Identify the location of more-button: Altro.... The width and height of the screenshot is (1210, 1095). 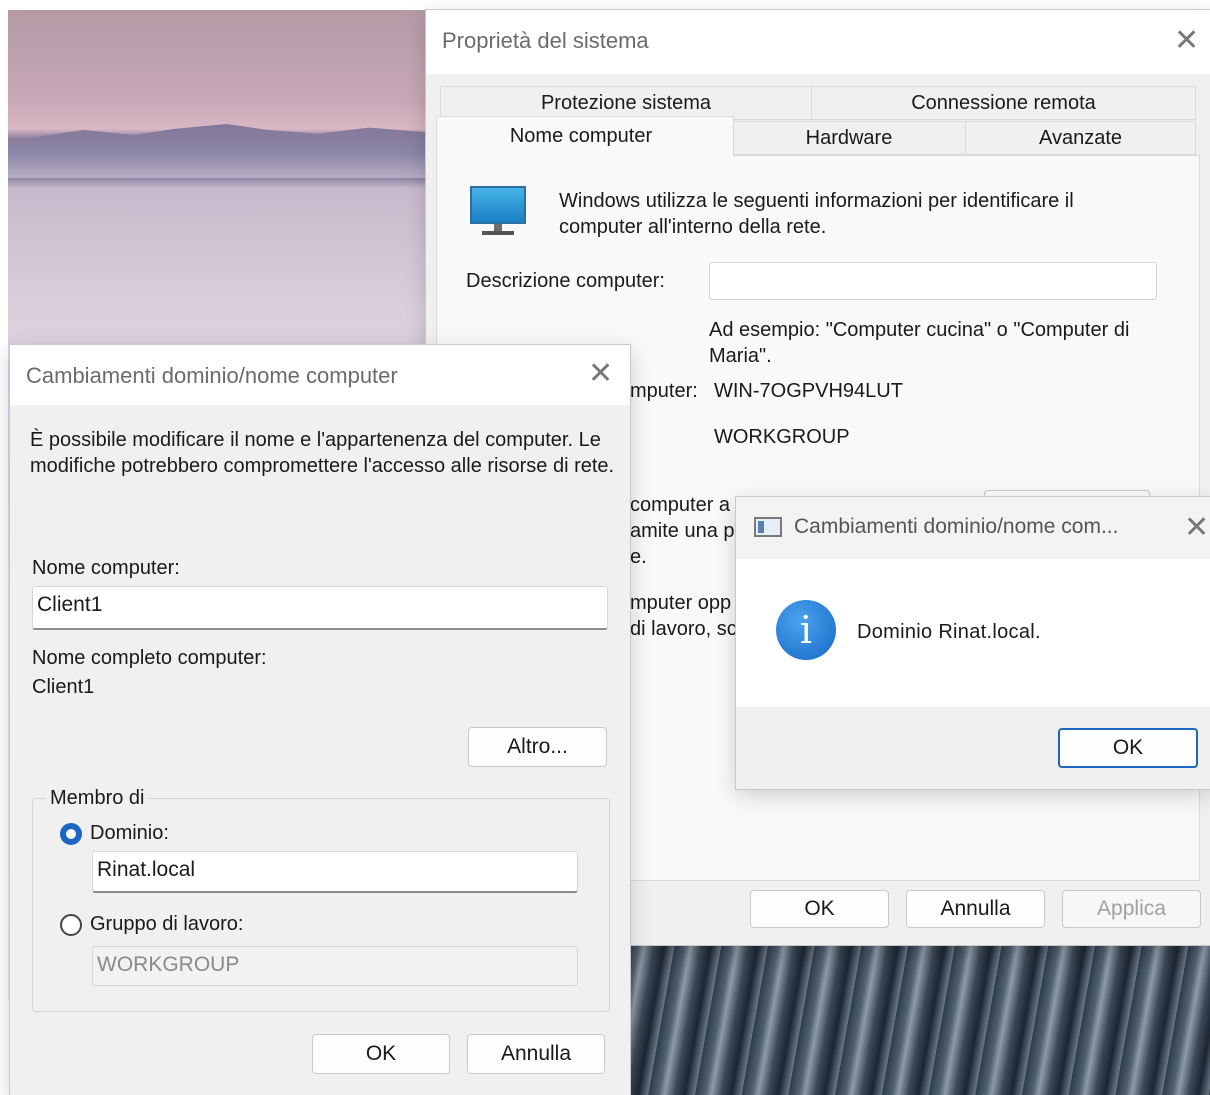
(537, 747).